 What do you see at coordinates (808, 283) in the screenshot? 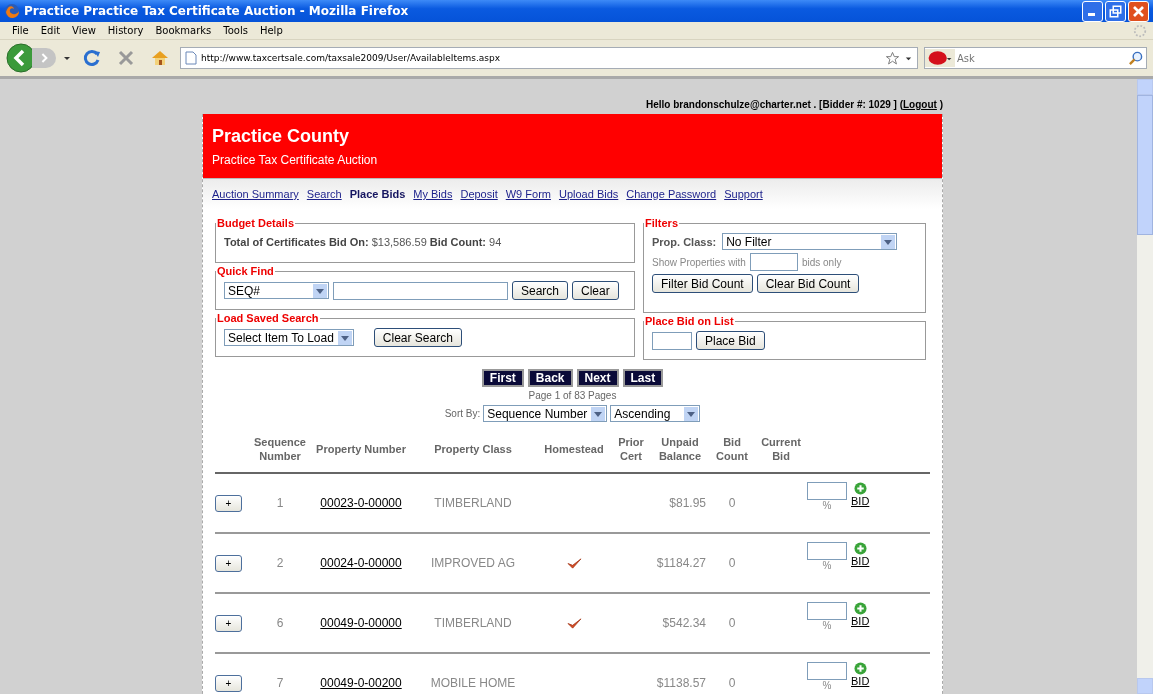
I see `filter-button: Clear Bid Count` at bounding box center [808, 283].